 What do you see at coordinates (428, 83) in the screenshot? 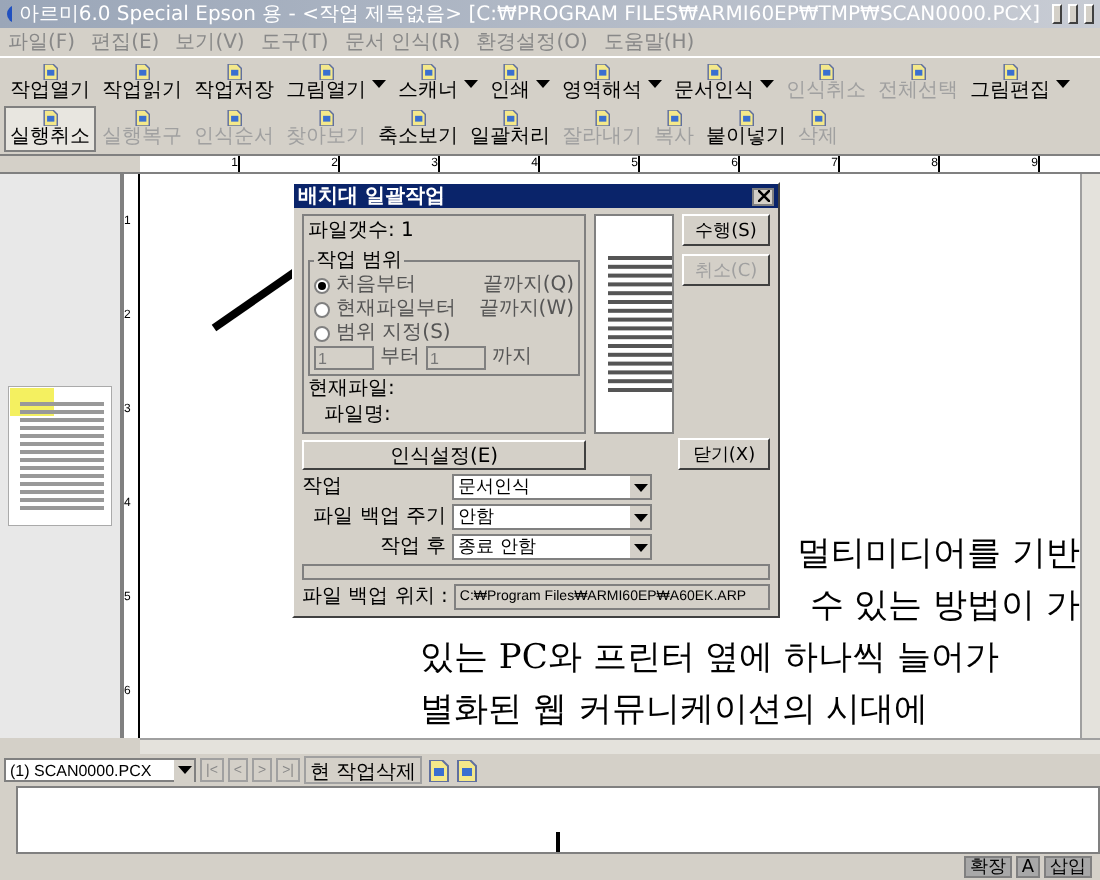
I see `toolbar-button: 스캐너` at bounding box center [428, 83].